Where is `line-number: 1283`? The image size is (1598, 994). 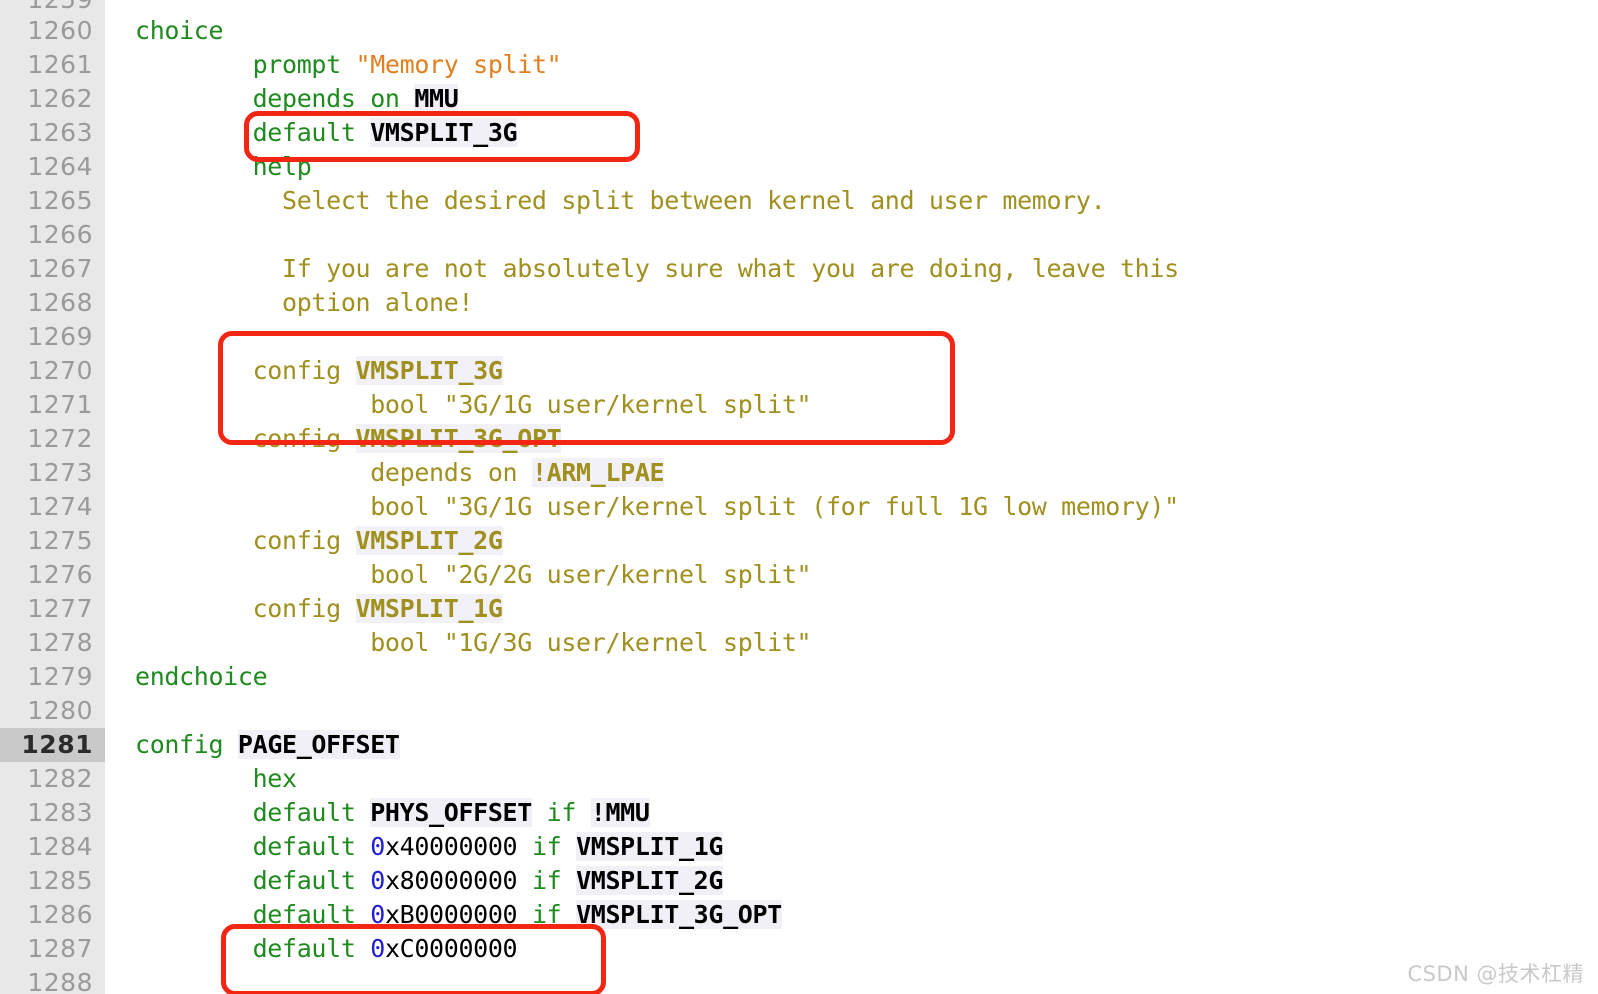
line-number: 1283 is located at coordinates (60, 812).